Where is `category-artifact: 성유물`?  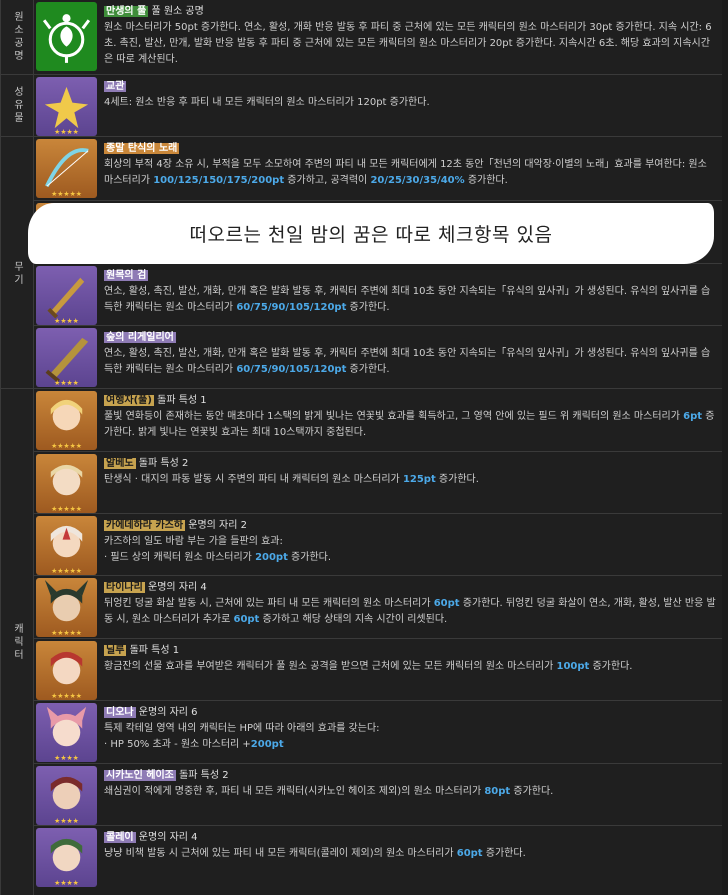 category-artifact: 성유물 is located at coordinates (17, 106).